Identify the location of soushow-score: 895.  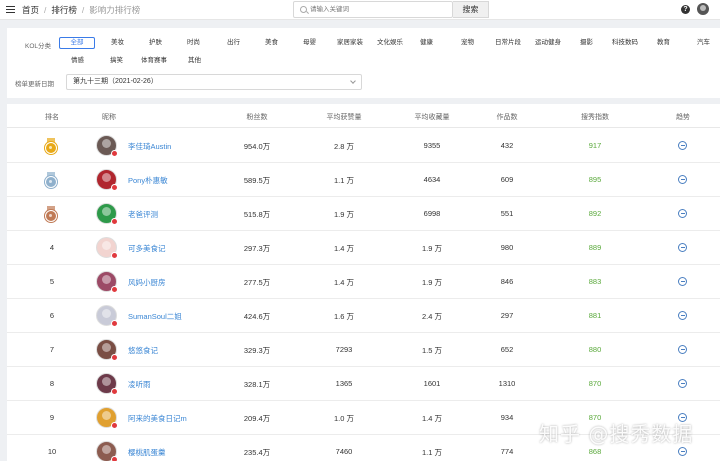
(595, 179).